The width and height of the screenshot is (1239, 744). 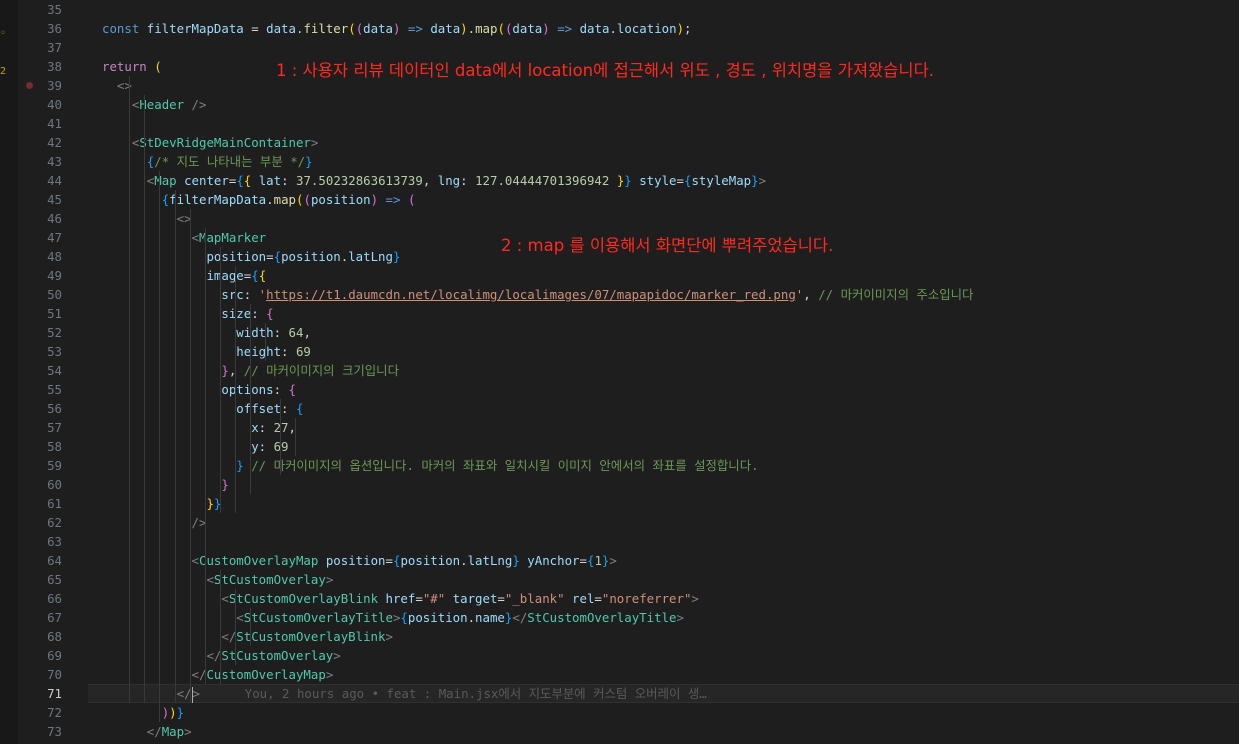 What do you see at coordinates (663, 142) in the screenshot?
I see `code-line: <StDevRidgeMainContainer>` at bounding box center [663, 142].